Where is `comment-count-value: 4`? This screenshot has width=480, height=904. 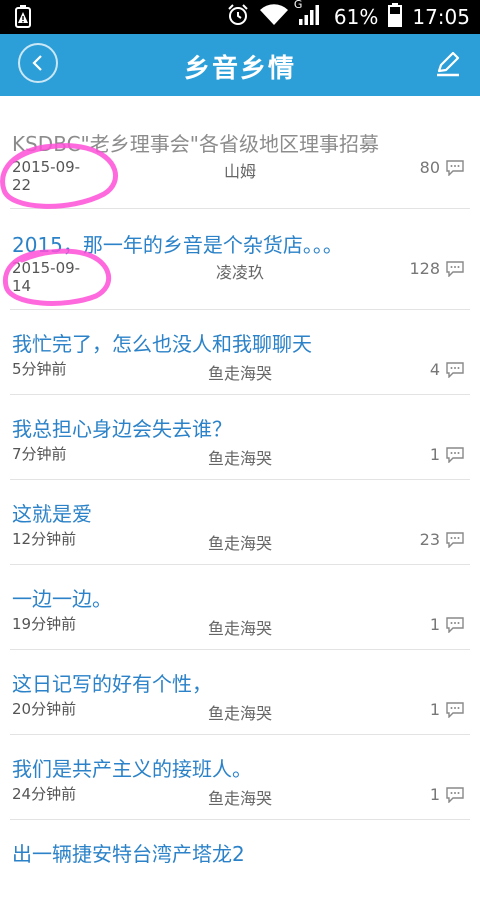
comment-count-value: 4 is located at coordinates (434, 369).